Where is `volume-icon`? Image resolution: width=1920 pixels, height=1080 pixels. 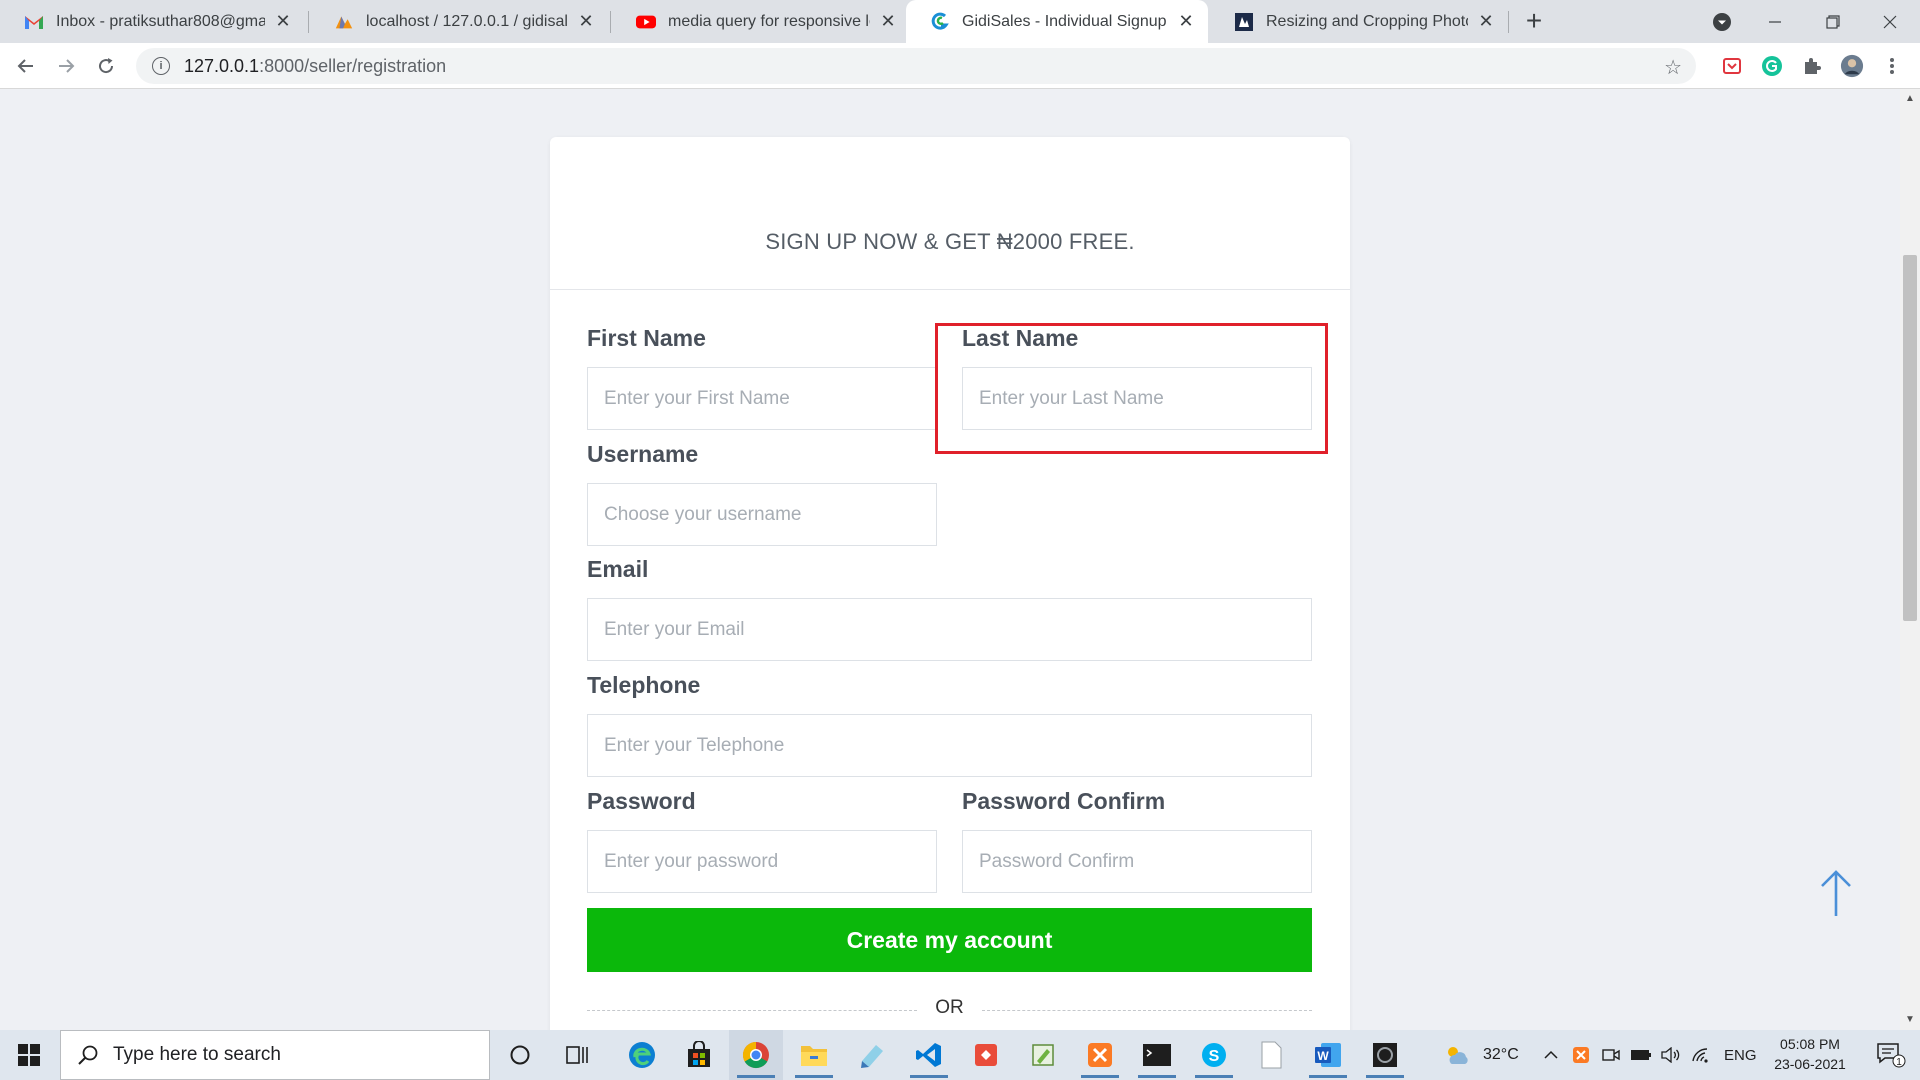 volume-icon is located at coordinates (1671, 1055).